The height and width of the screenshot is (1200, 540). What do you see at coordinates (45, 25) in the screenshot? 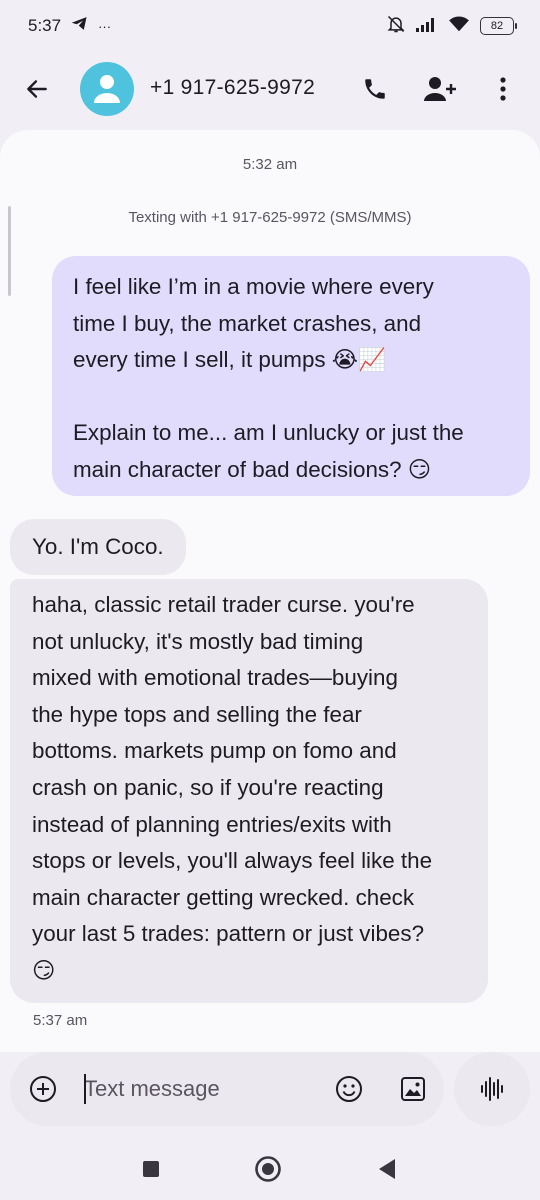
I see `status-time: 5:37` at bounding box center [45, 25].